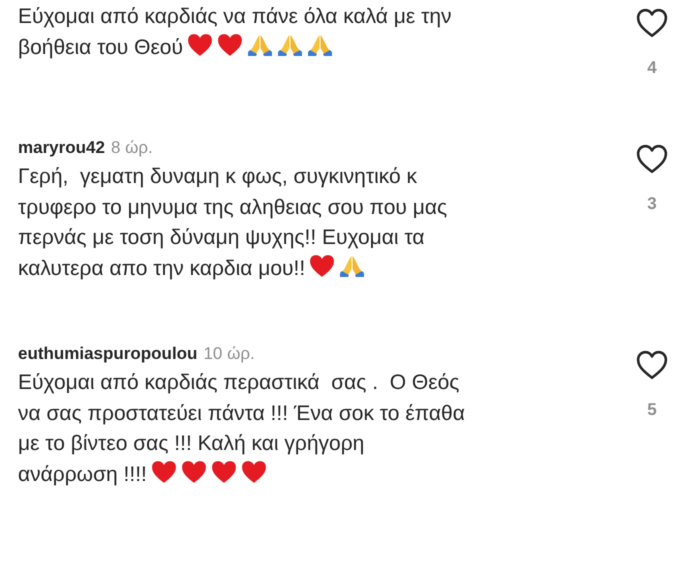 This screenshot has width=700, height=575. Describe the element at coordinates (61, 148) in the screenshot. I see `username: maryrou42` at that location.